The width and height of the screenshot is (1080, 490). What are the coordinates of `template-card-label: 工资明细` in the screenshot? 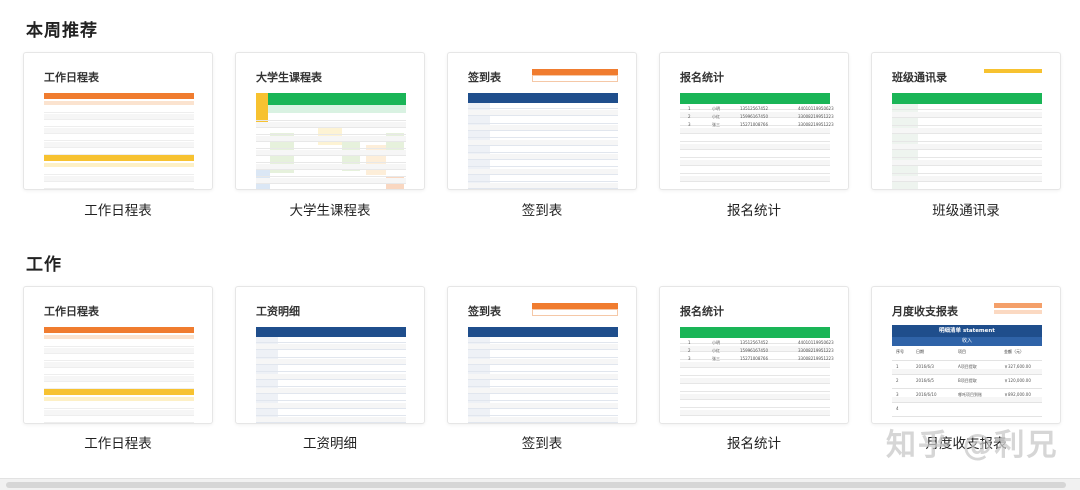 It's located at (330, 442).